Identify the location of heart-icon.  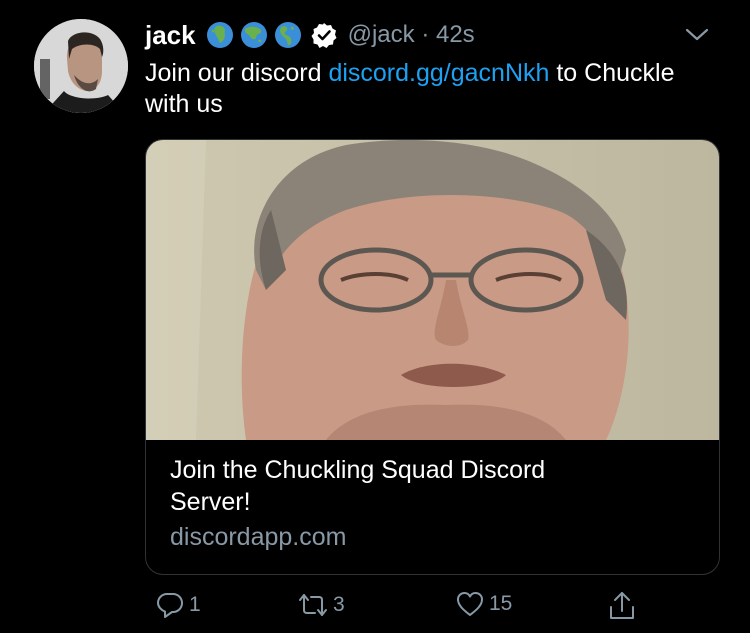
(470, 604).